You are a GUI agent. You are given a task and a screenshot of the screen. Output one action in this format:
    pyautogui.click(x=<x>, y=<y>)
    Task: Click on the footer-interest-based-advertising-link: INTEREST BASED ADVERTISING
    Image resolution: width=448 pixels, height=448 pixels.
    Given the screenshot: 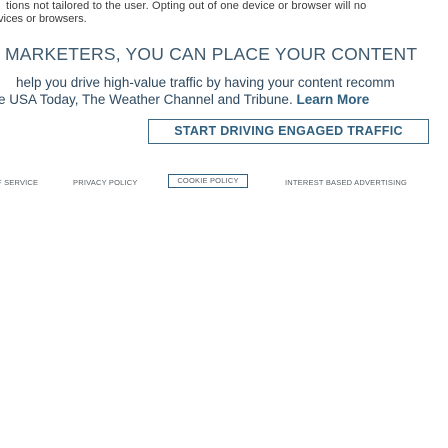 What is the action you would take?
    pyautogui.click(x=346, y=183)
    